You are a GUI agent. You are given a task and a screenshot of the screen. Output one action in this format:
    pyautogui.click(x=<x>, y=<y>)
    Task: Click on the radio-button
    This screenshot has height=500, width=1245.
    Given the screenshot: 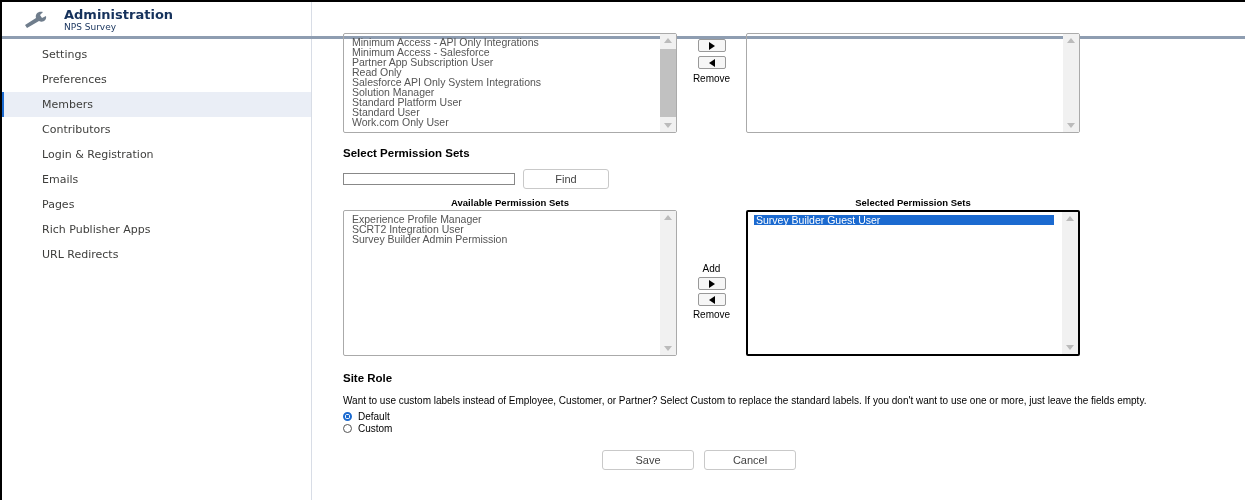 What is the action you would take?
    pyautogui.click(x=347, y=416)
    